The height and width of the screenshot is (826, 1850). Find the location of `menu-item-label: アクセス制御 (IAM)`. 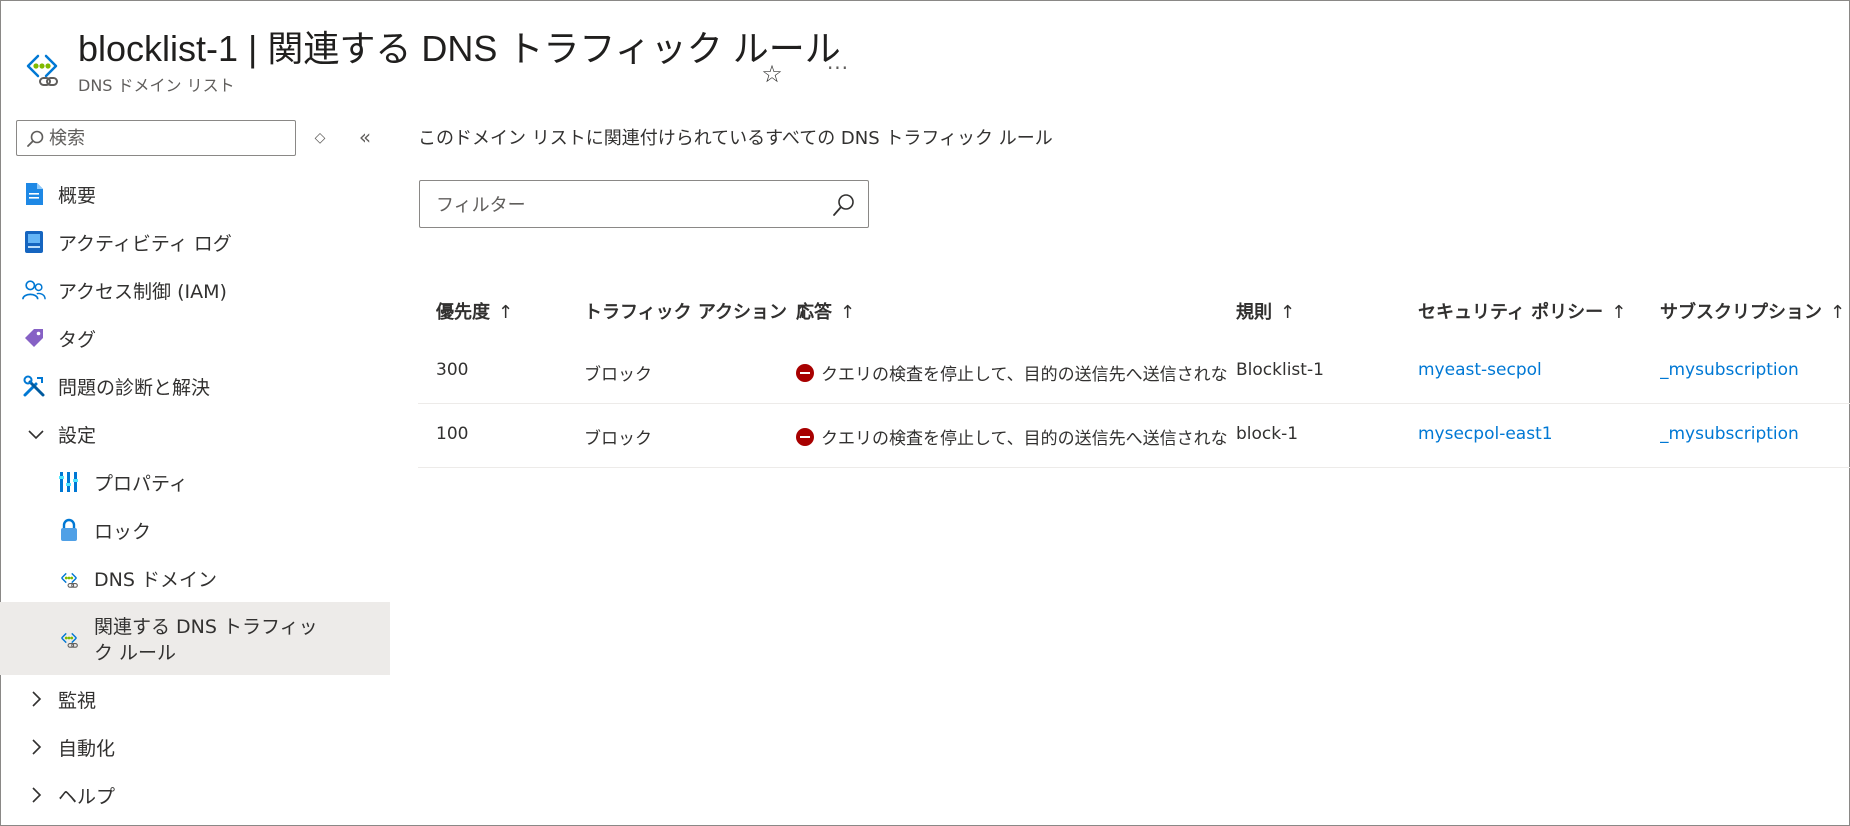

menu-item-label: アクセス制御 (IAM) is located at coordinates (142, 291).